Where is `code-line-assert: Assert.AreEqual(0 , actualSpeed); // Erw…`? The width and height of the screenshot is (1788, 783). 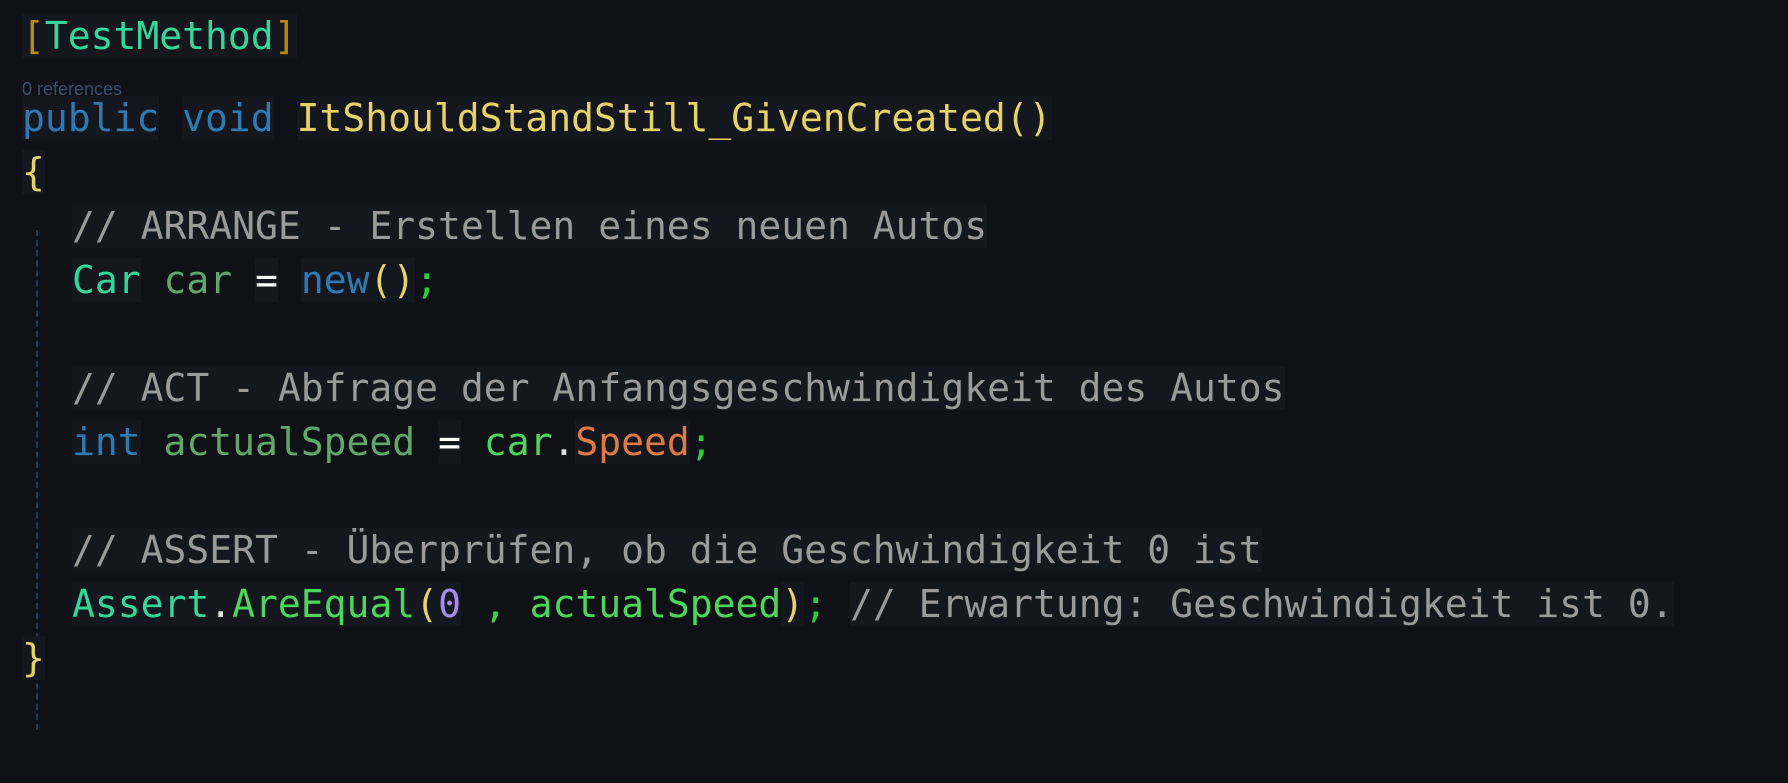 code-line-assert: Assert.AreEqual(0 , actualSpeed); // Erw… is located at coordinates (873, 604).